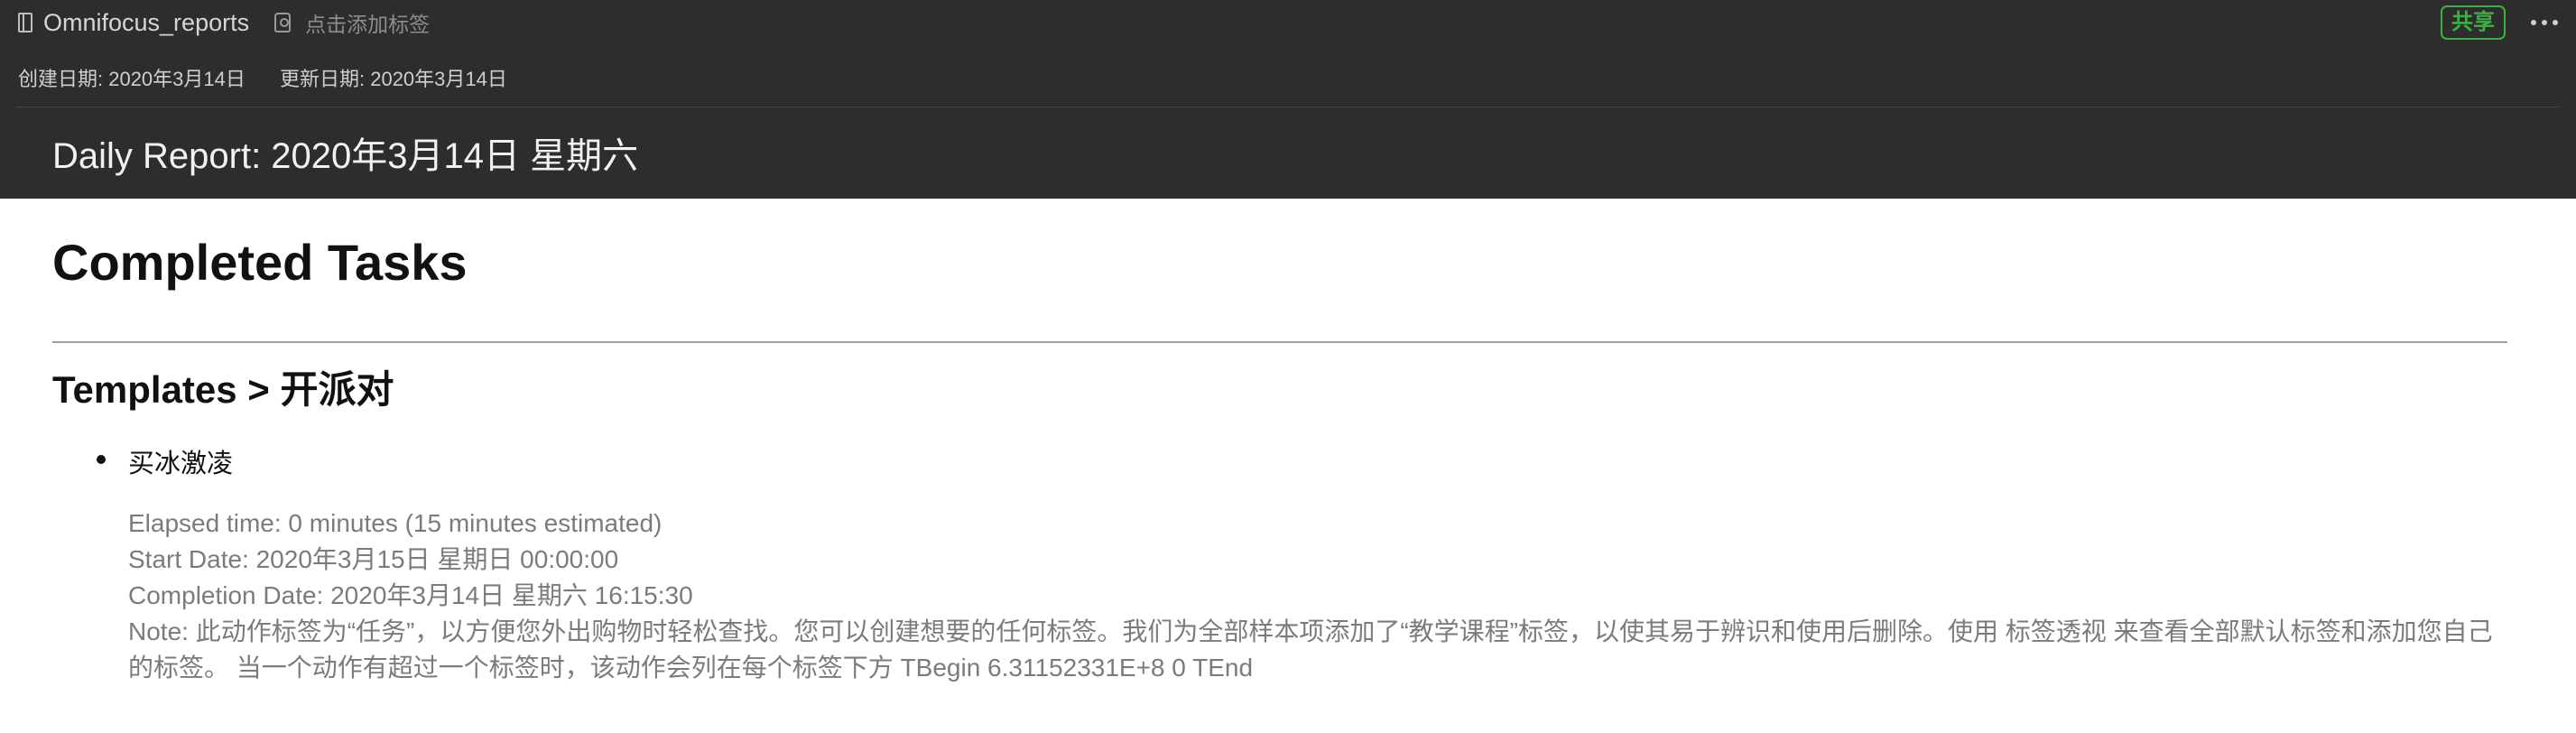 This screenshot has width=2576, height=733. I want to click on tag-icon, so click(283, 22).